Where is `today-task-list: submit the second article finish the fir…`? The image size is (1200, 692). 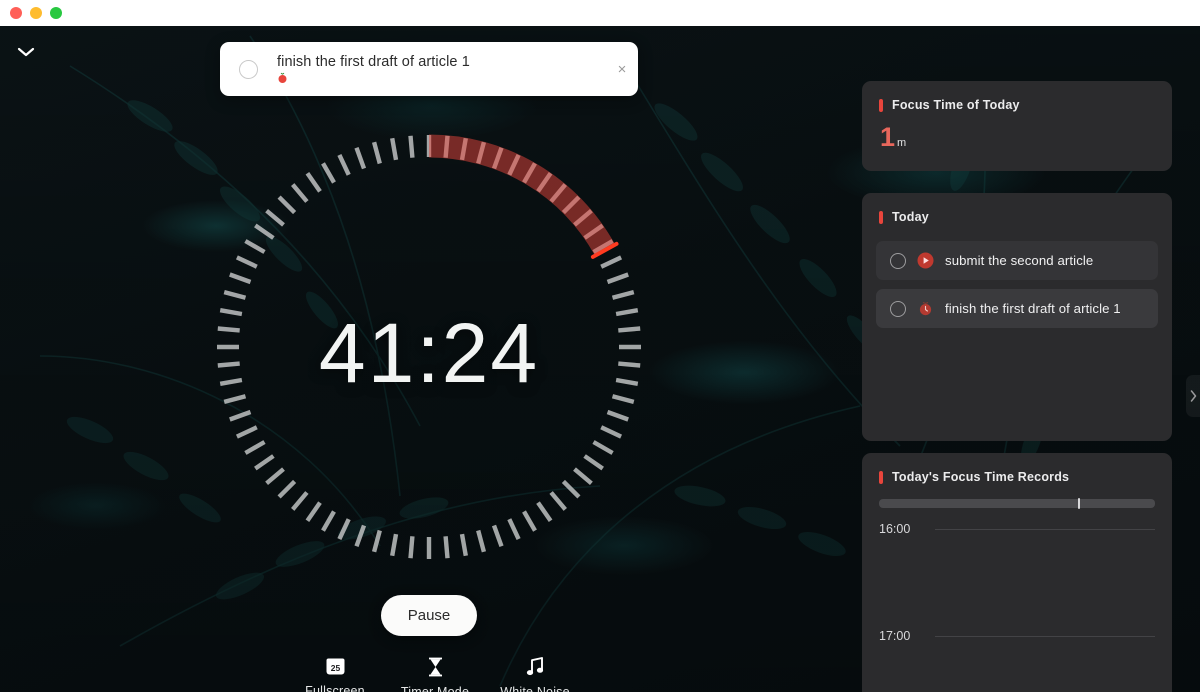
today-task-list: submit the second article finish the fir… is located at coordinates (1017, 276).